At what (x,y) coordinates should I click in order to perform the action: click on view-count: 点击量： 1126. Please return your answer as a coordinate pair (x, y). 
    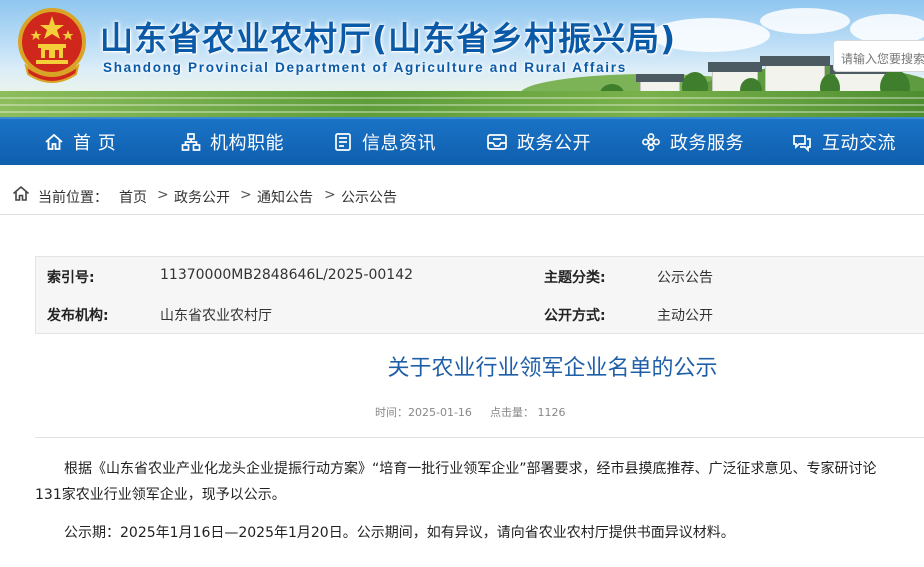
    Looking at the image, I should click on (528, 412).